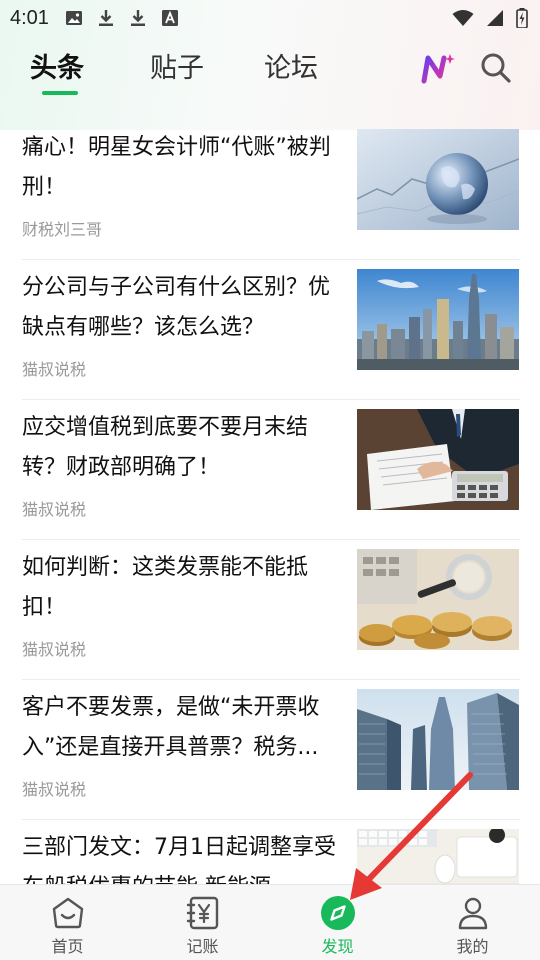  I want to click on nav-profile-label: 我的, so click(472, 946).